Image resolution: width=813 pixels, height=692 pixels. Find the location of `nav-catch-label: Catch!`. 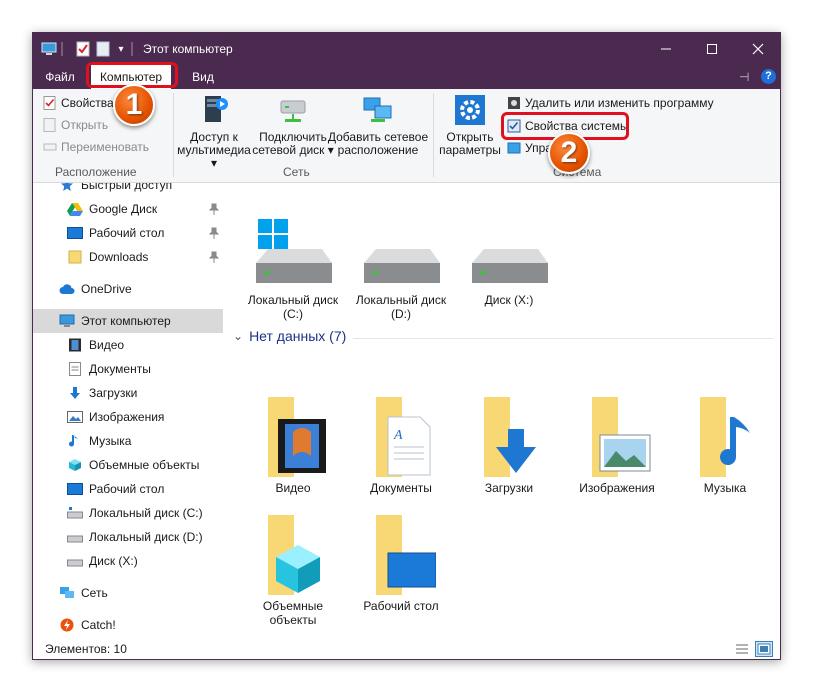

nav-catch-label: Catch! is located at coordinates (98, 625).